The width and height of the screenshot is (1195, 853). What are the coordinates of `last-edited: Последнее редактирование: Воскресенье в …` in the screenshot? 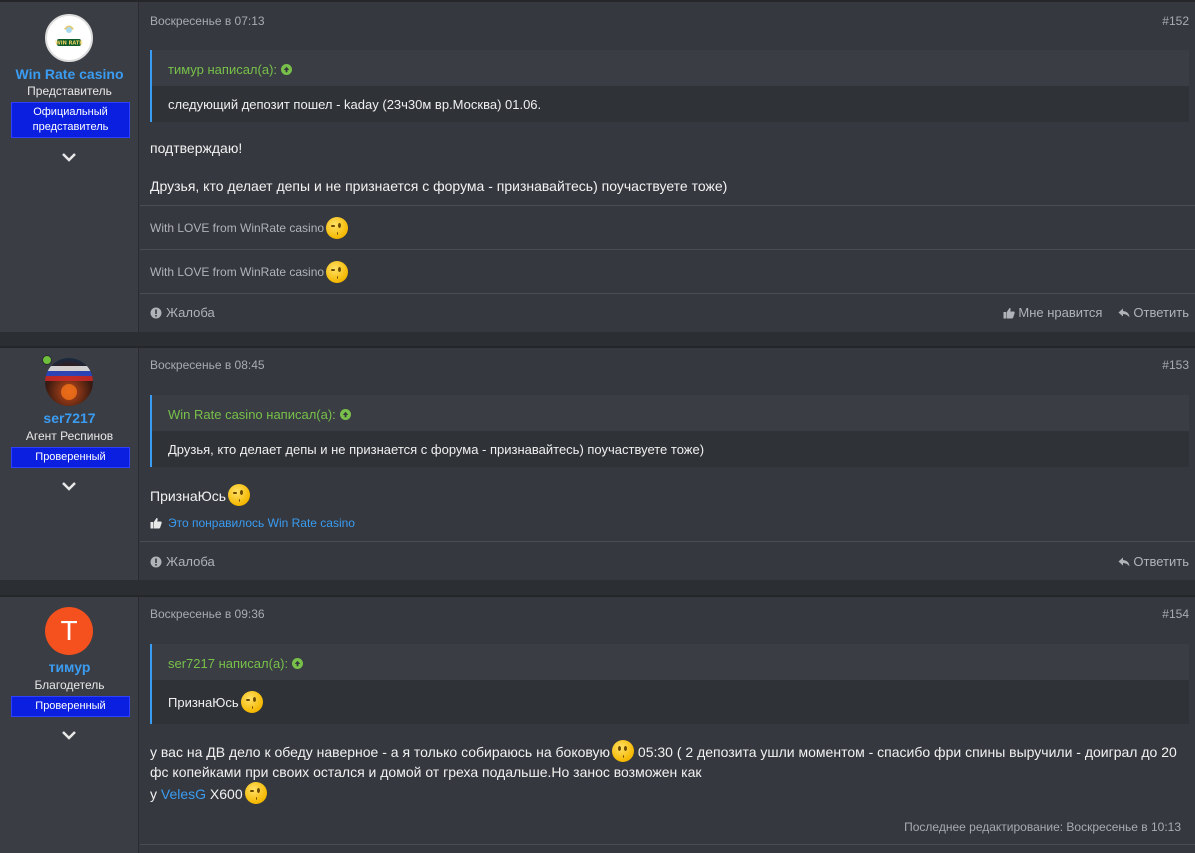 It's located at (1042, 827).